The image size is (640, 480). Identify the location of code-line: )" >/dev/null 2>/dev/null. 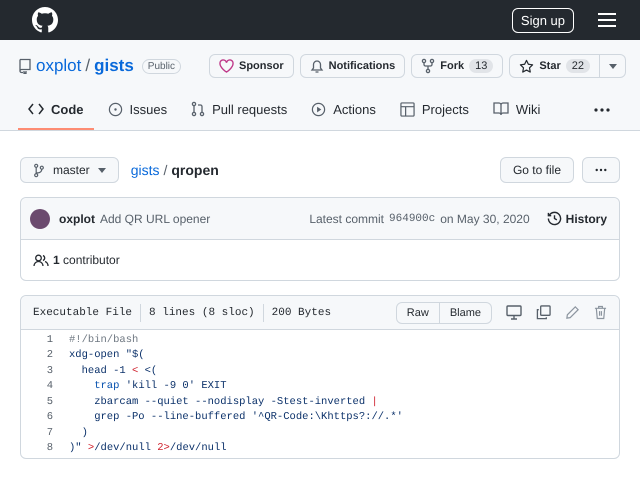
(148, 448).